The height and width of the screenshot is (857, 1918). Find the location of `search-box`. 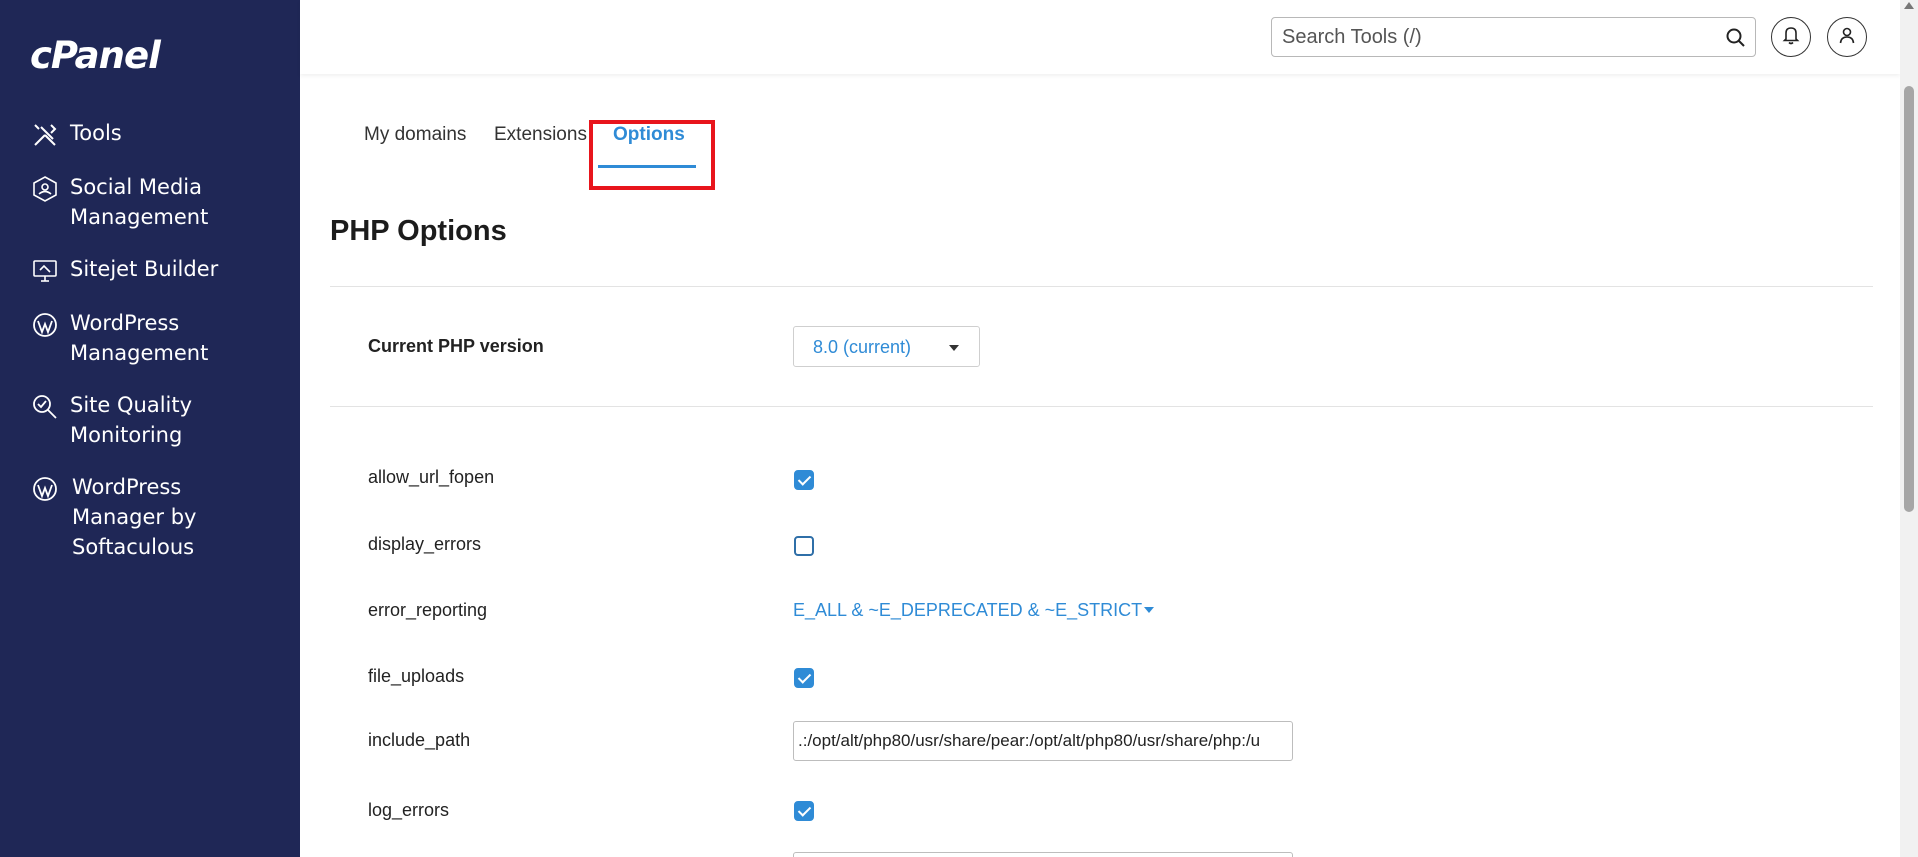

search-box is located at coordinates (1513, 37).